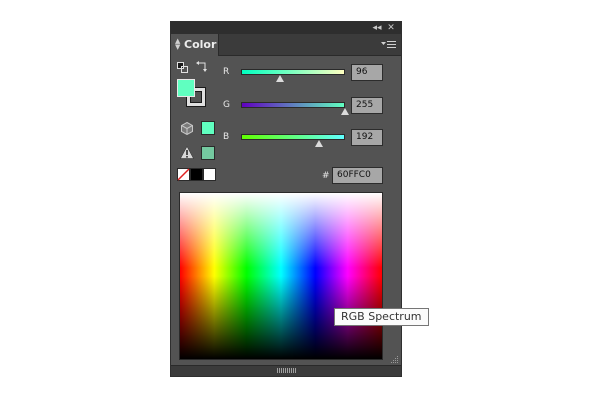 The width and height of the screenshot is (600, 402). Describe the element at coordinates (286, 28) in the screenshot. I see `panel-titlebar: ◂◂ ✕` at that location.